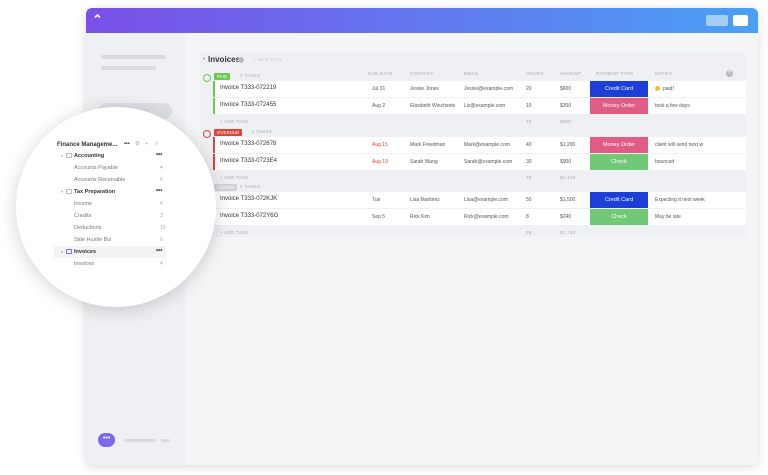 The width and height of the screenshot is (768, 475). Describe the element at coordinates (672, 106) in the screenshot. I see `notes: took a few days` at that location.